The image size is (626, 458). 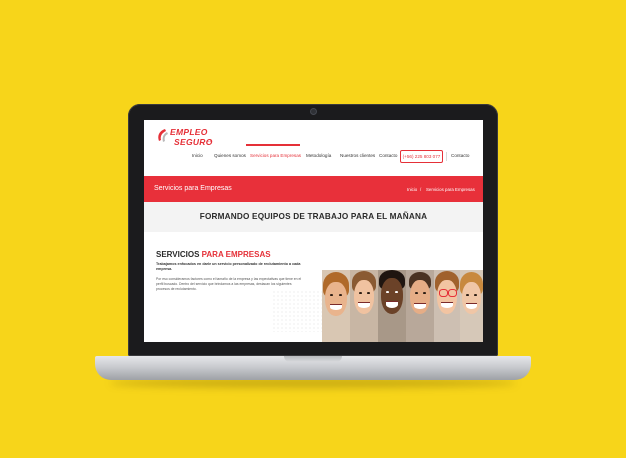 I want to click on nav-item-inicio: Inicio, so click(x=197, y=155).